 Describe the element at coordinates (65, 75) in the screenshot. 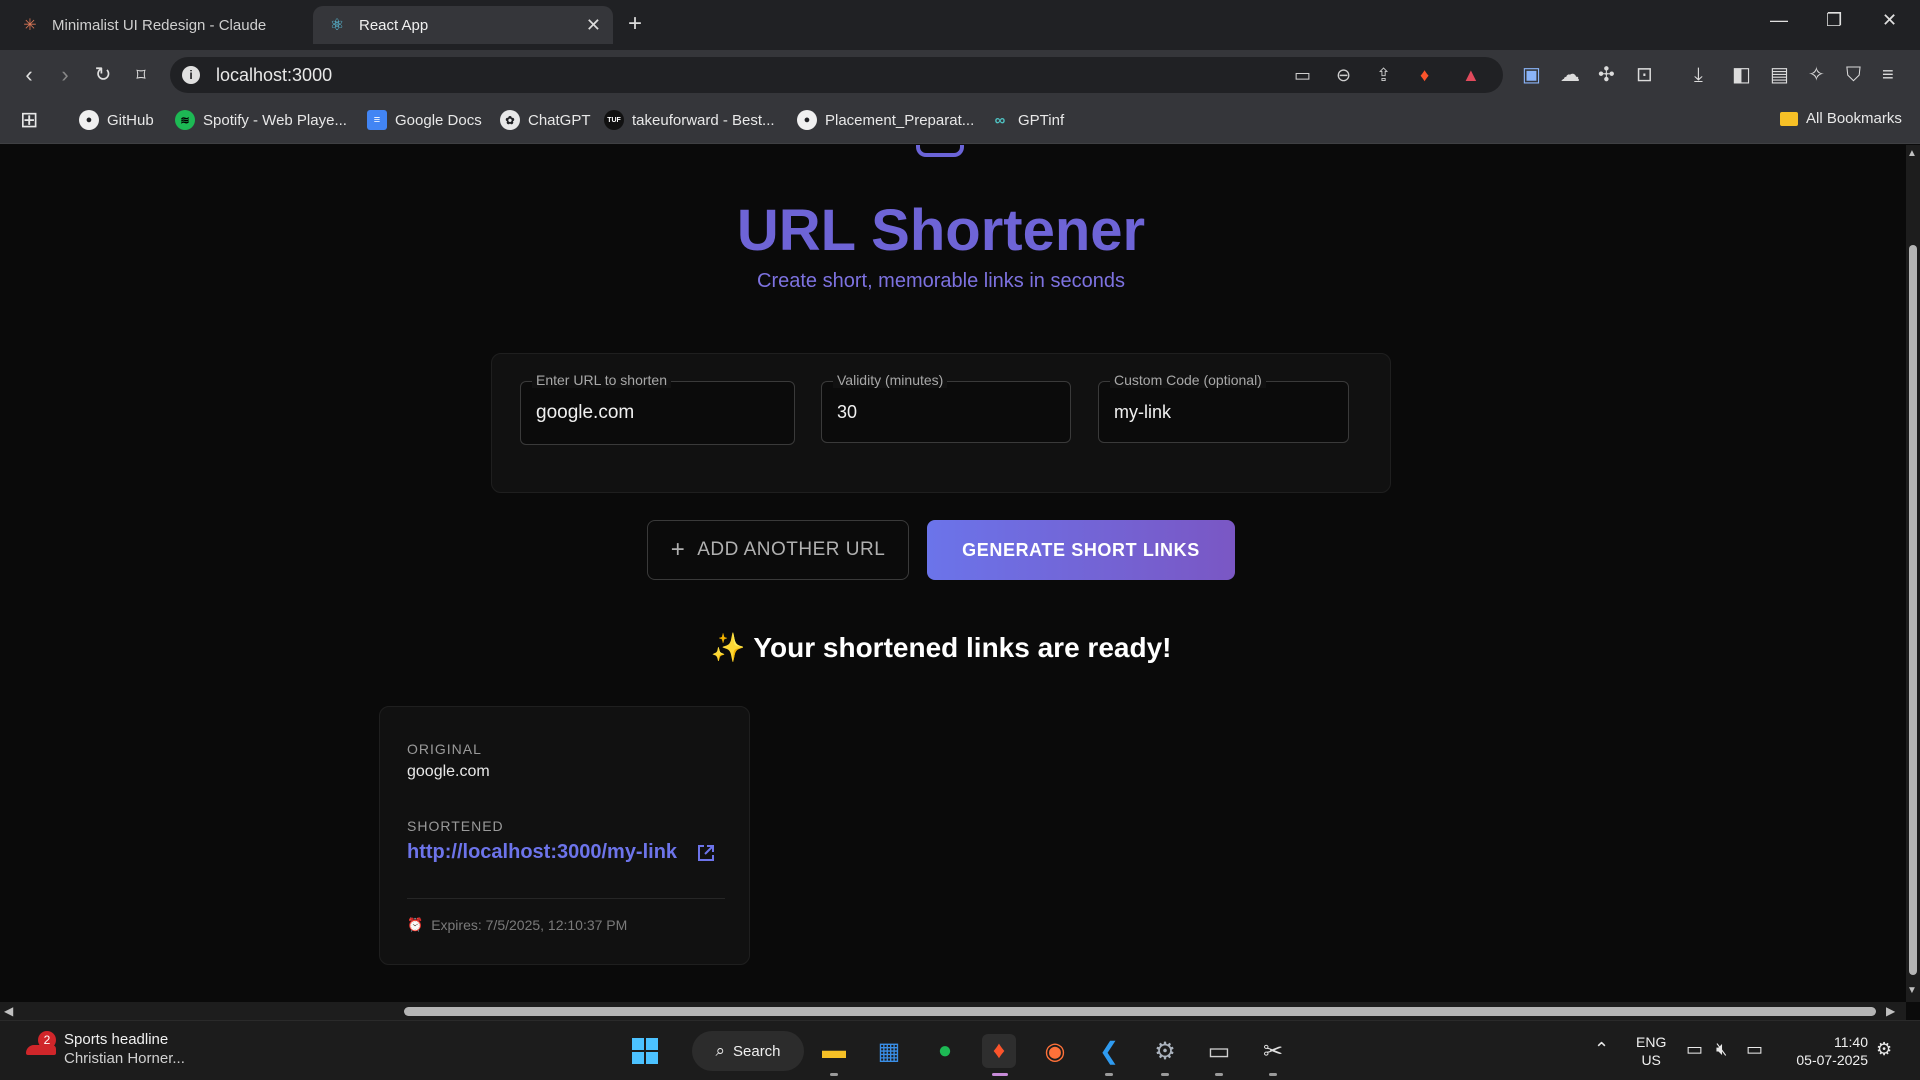

I see `forward-icon: ›` at that location.